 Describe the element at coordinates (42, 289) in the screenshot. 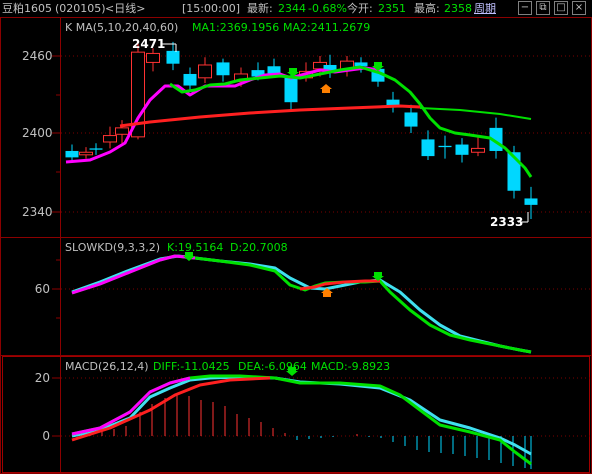

I see `kd-tick-60: 60` at that location.